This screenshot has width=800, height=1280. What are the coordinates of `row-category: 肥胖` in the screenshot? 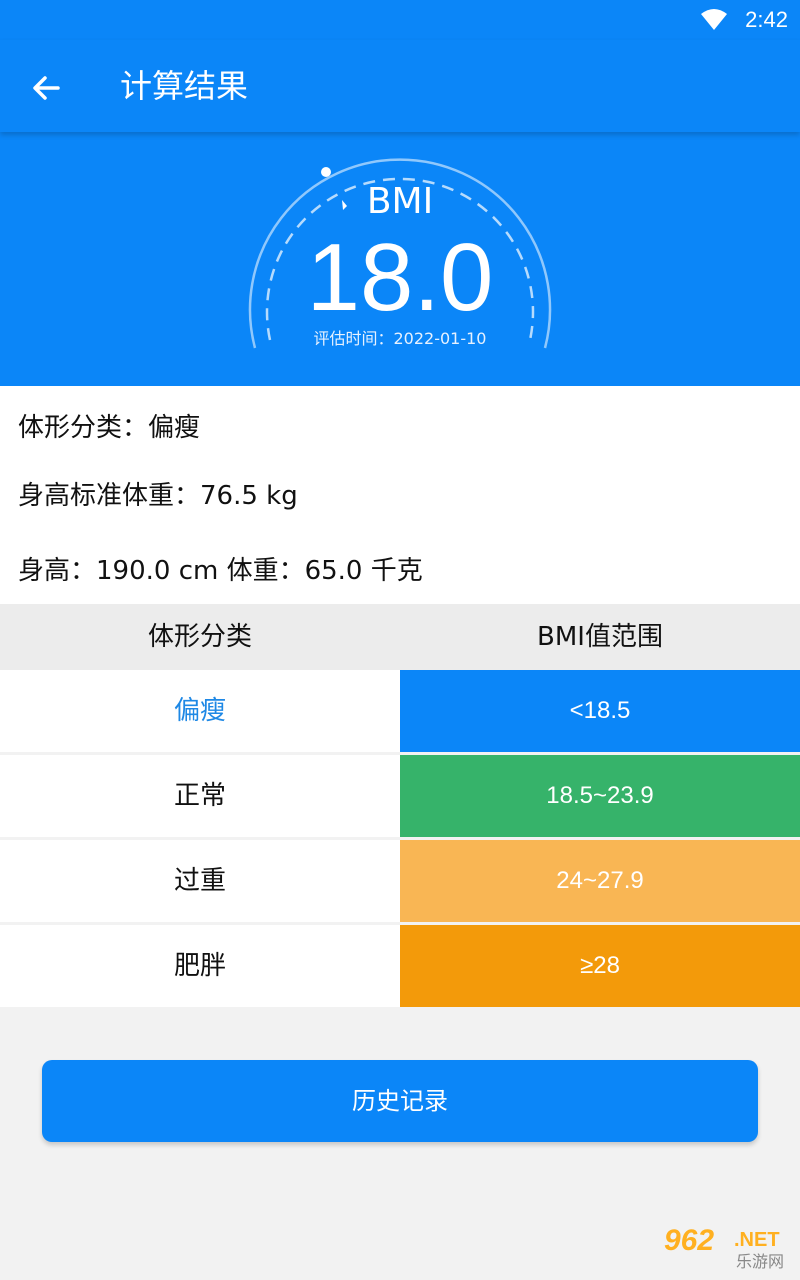 It's located at (200, 966).